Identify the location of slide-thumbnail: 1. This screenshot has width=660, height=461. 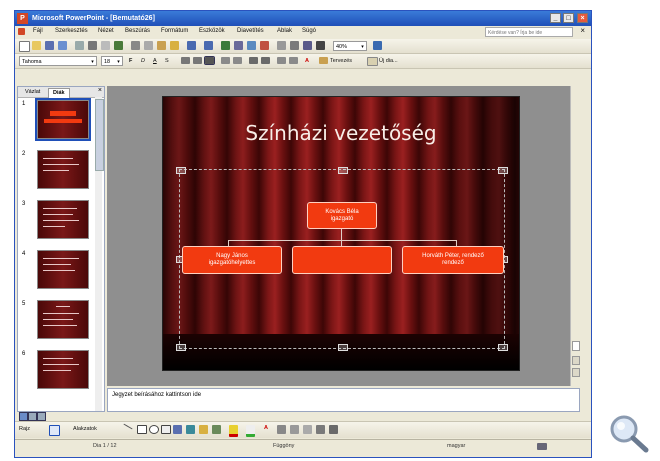
(60, 121).